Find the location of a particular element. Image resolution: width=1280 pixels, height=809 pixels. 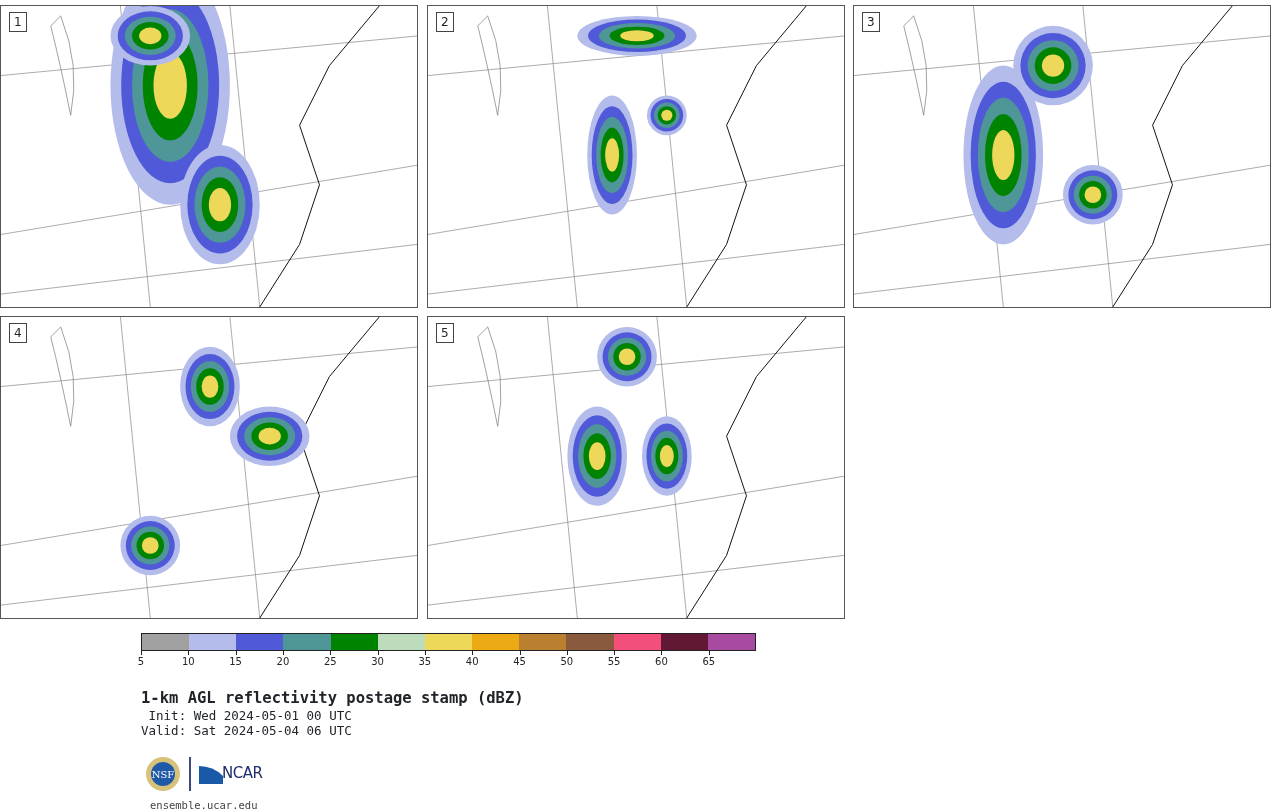

tick-label: 30 is located at coordinates (377, 662).